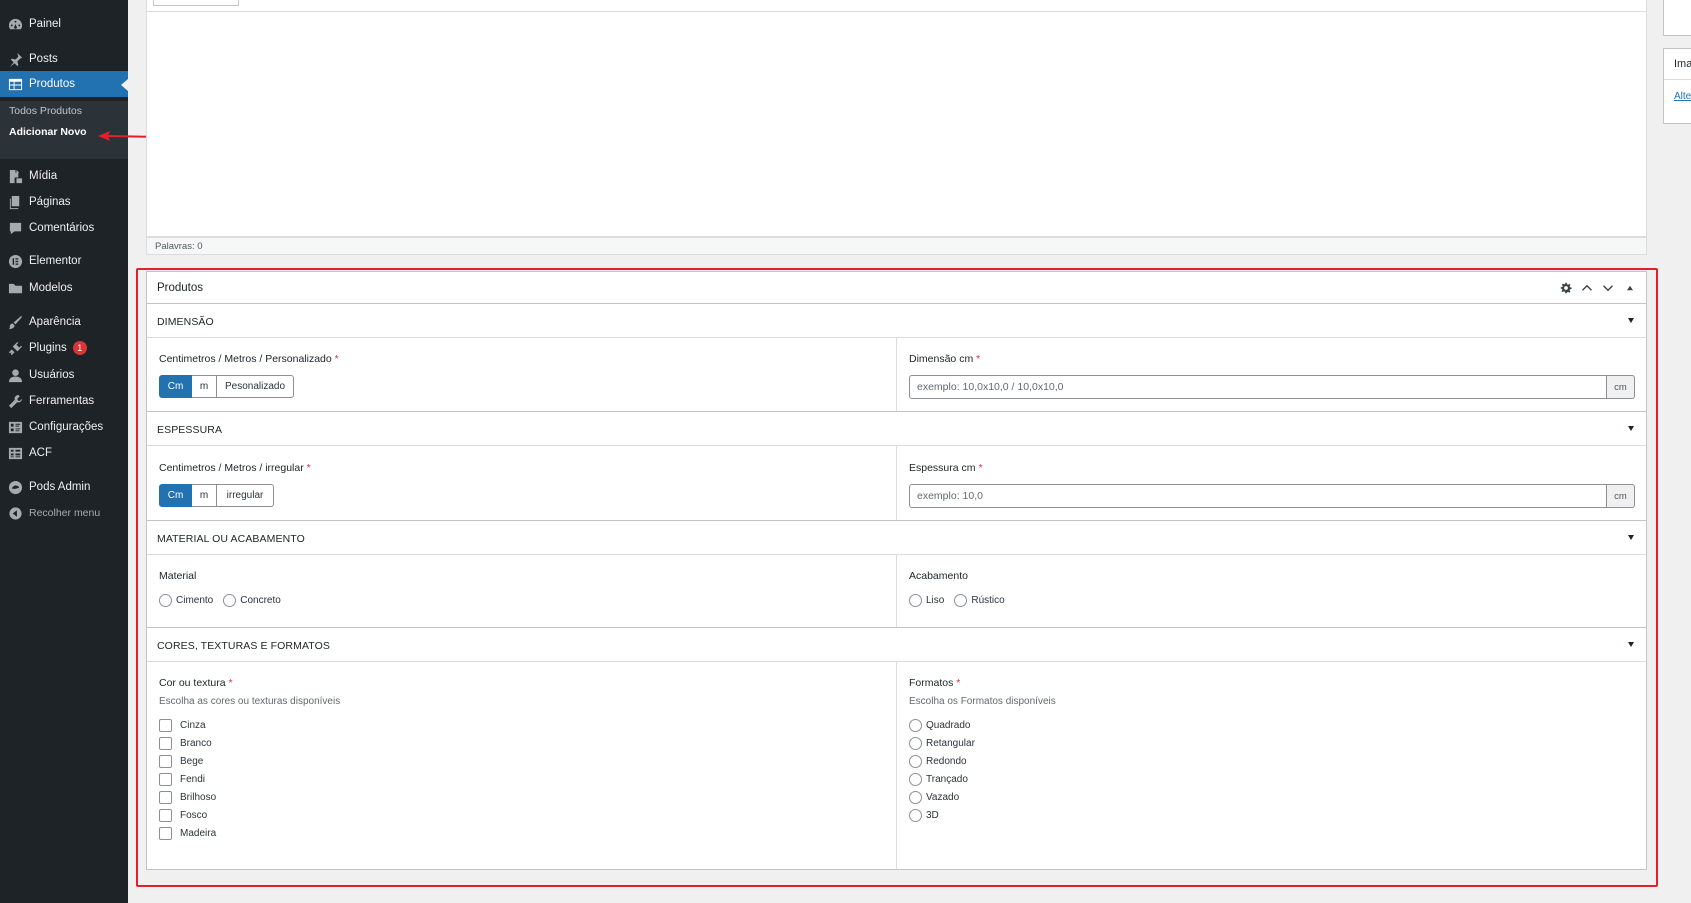 Image resolution: width=1691 pixels, height=903 pixels. I want to click on submenu-todos-produtos: Todos Produtos, so click(45, 111).